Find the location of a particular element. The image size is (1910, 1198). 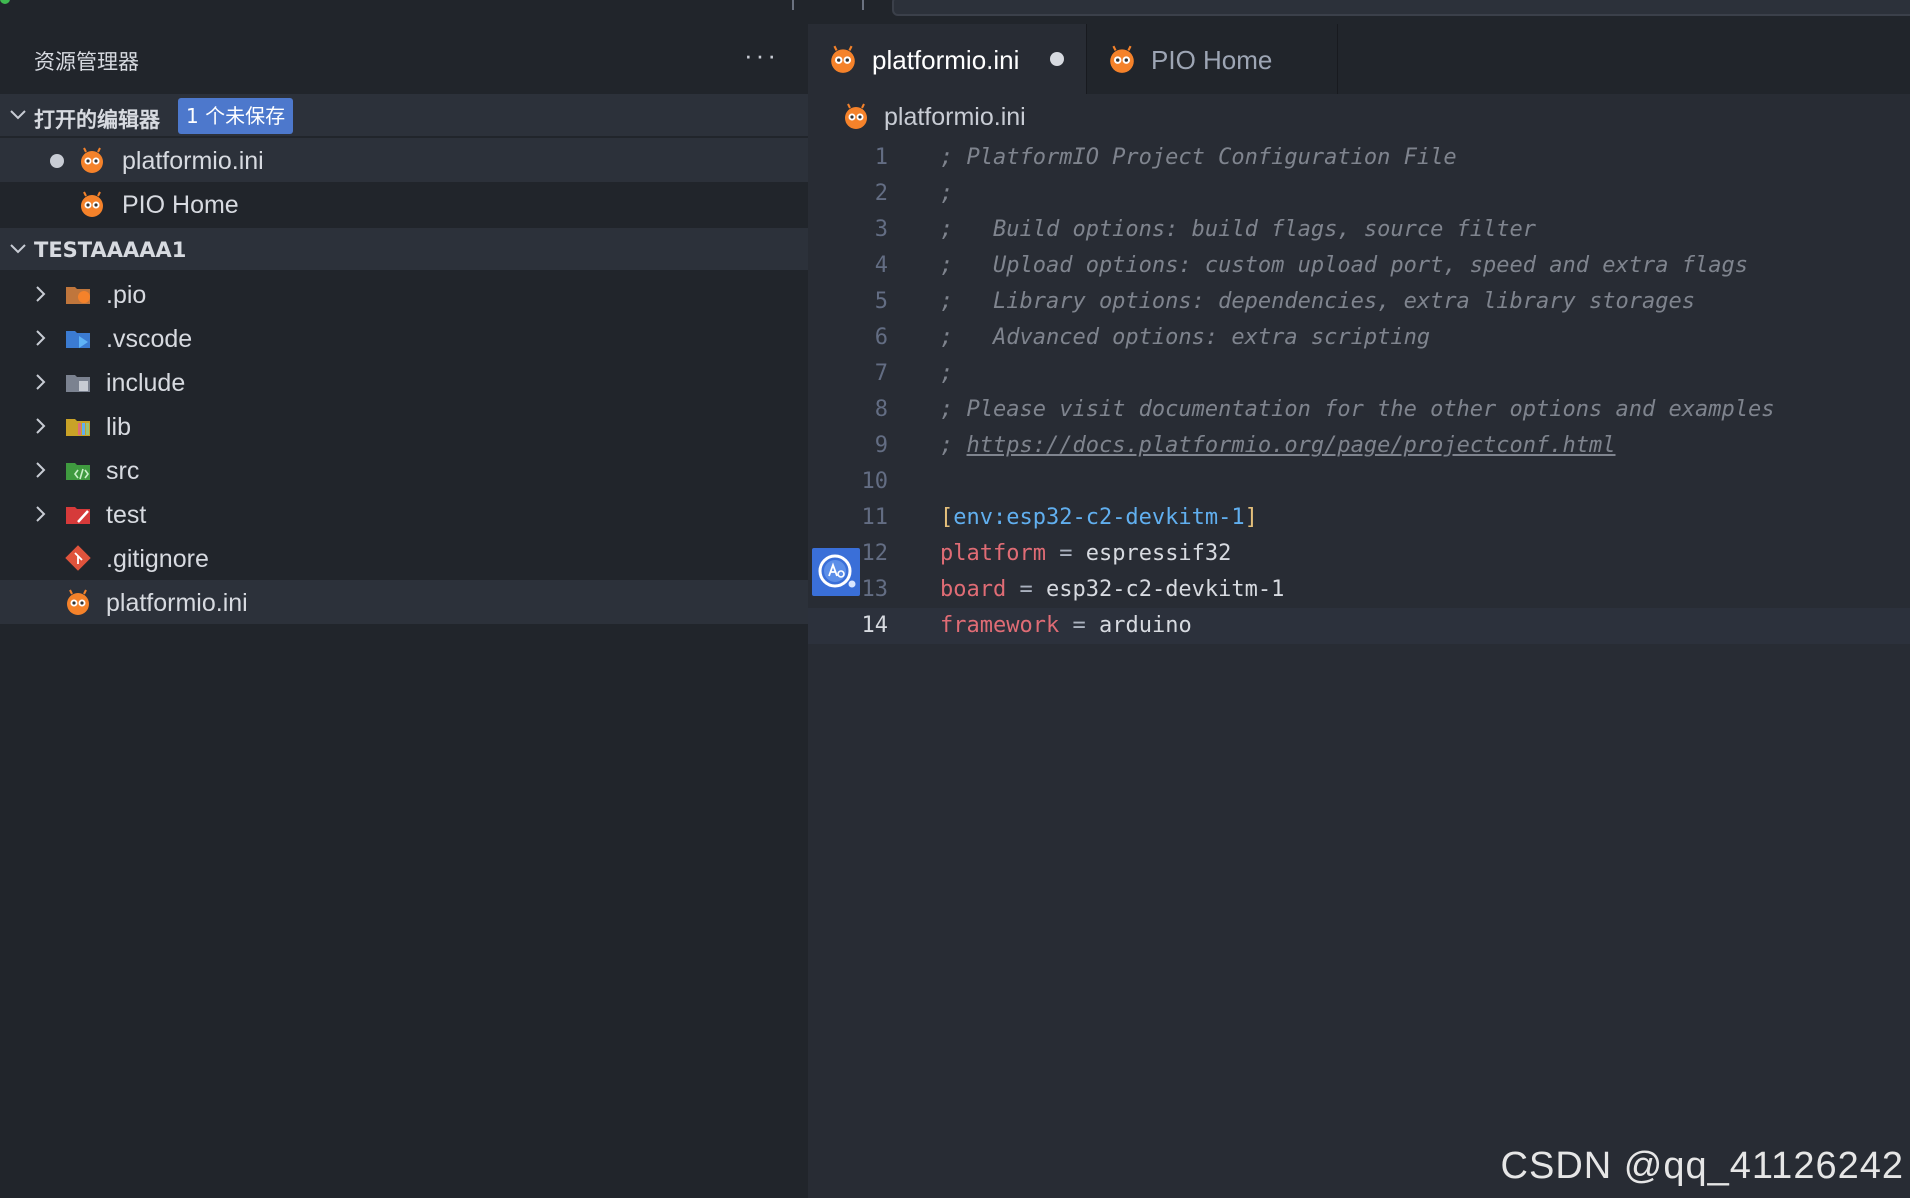

tree-item-lib: lib is located at coordinates (404, 426).